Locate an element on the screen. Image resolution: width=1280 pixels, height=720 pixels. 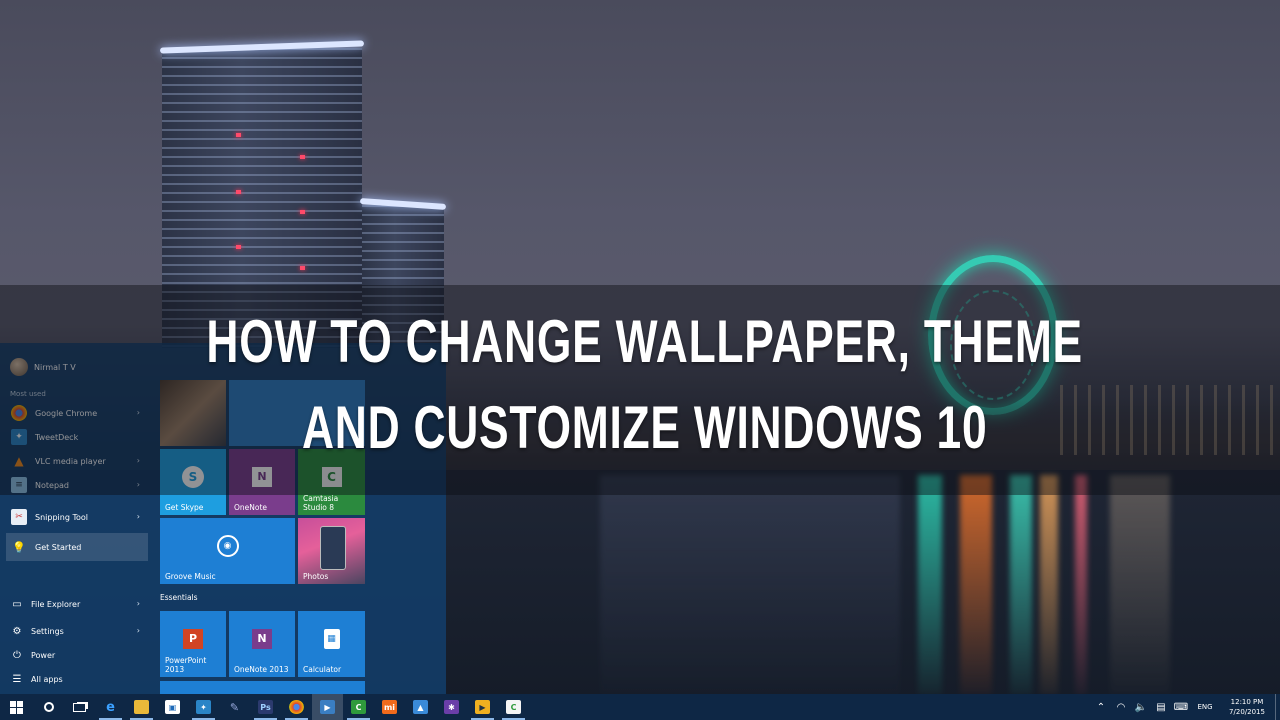
taskbar-app-12: ✱ is located at coordinates (451, 707).